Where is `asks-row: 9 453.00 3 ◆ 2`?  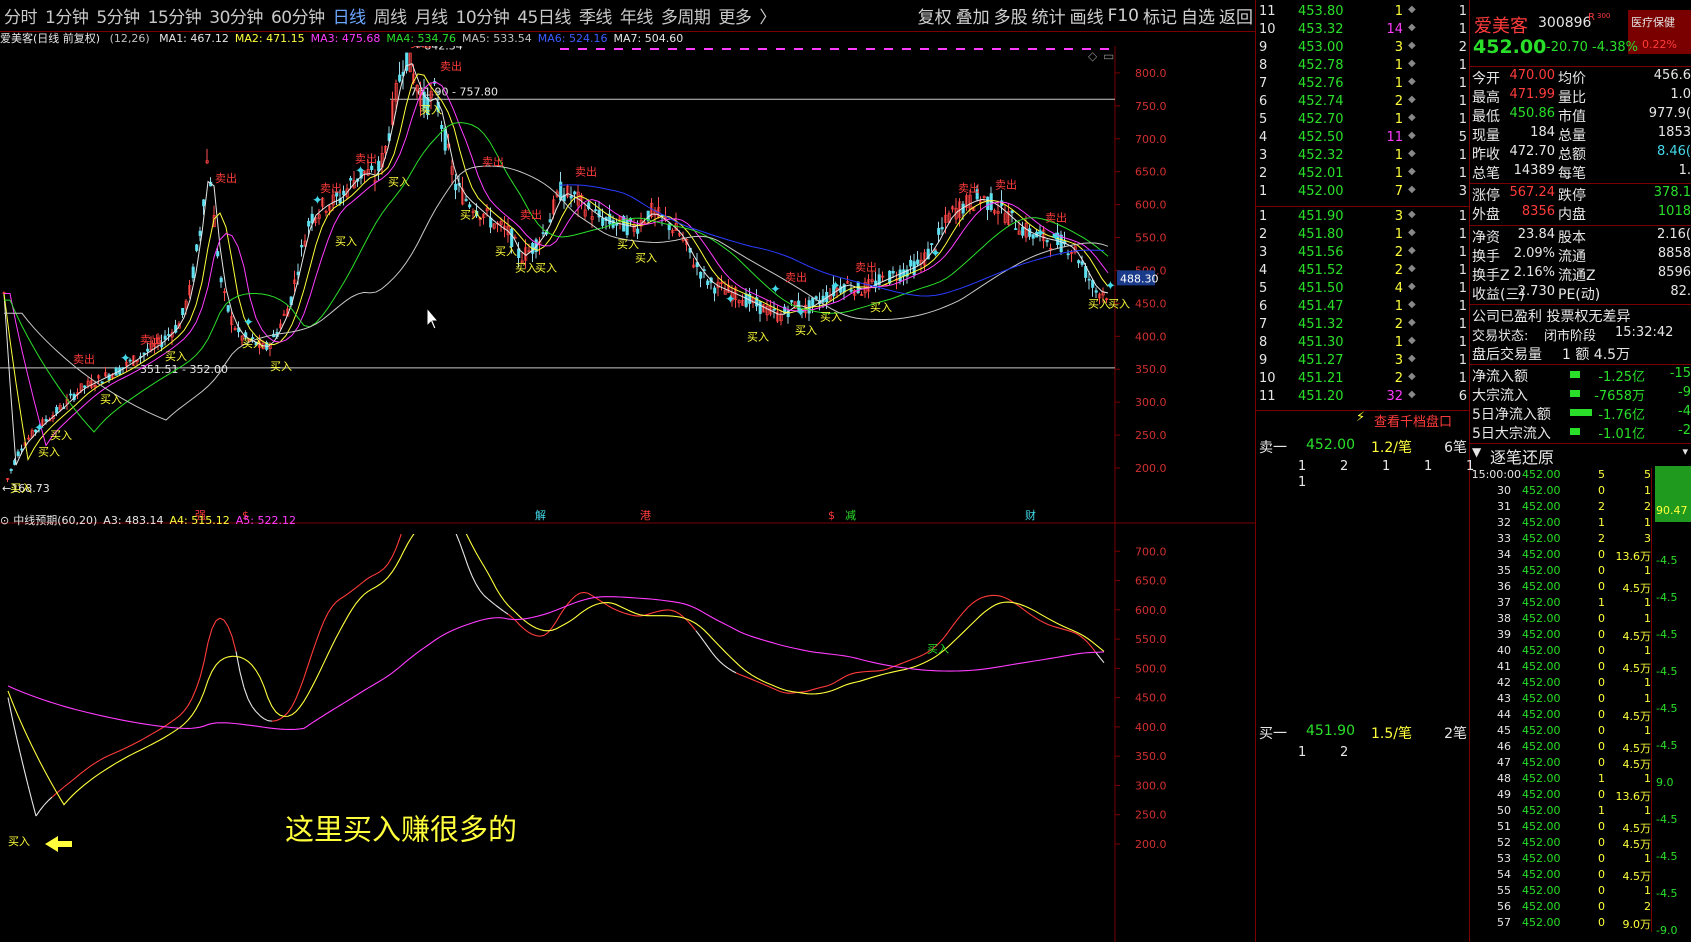
asks-row: 9 453.00 3 ◆ 2 is located at coordinates (1362, 49).